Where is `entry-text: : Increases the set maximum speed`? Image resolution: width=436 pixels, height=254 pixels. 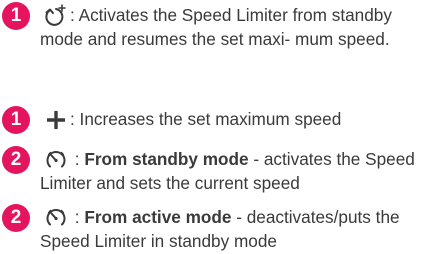
entry-text: : Increases the set maximum speed is located at coordinates (206, 119).